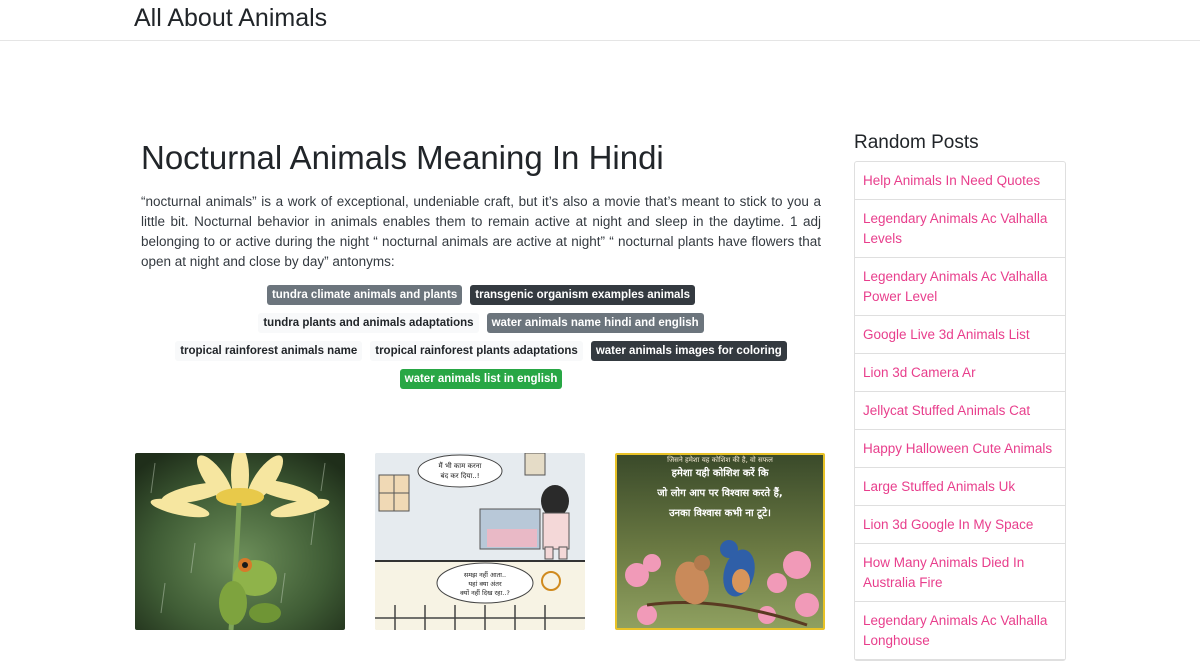 The width and height of the screenshot is (1200, 661). What do you see at coordinates (368, 323) in the screenshot?
I see `tag-link: tundra plants and animals adaptations` at bounding box center [368, 323].